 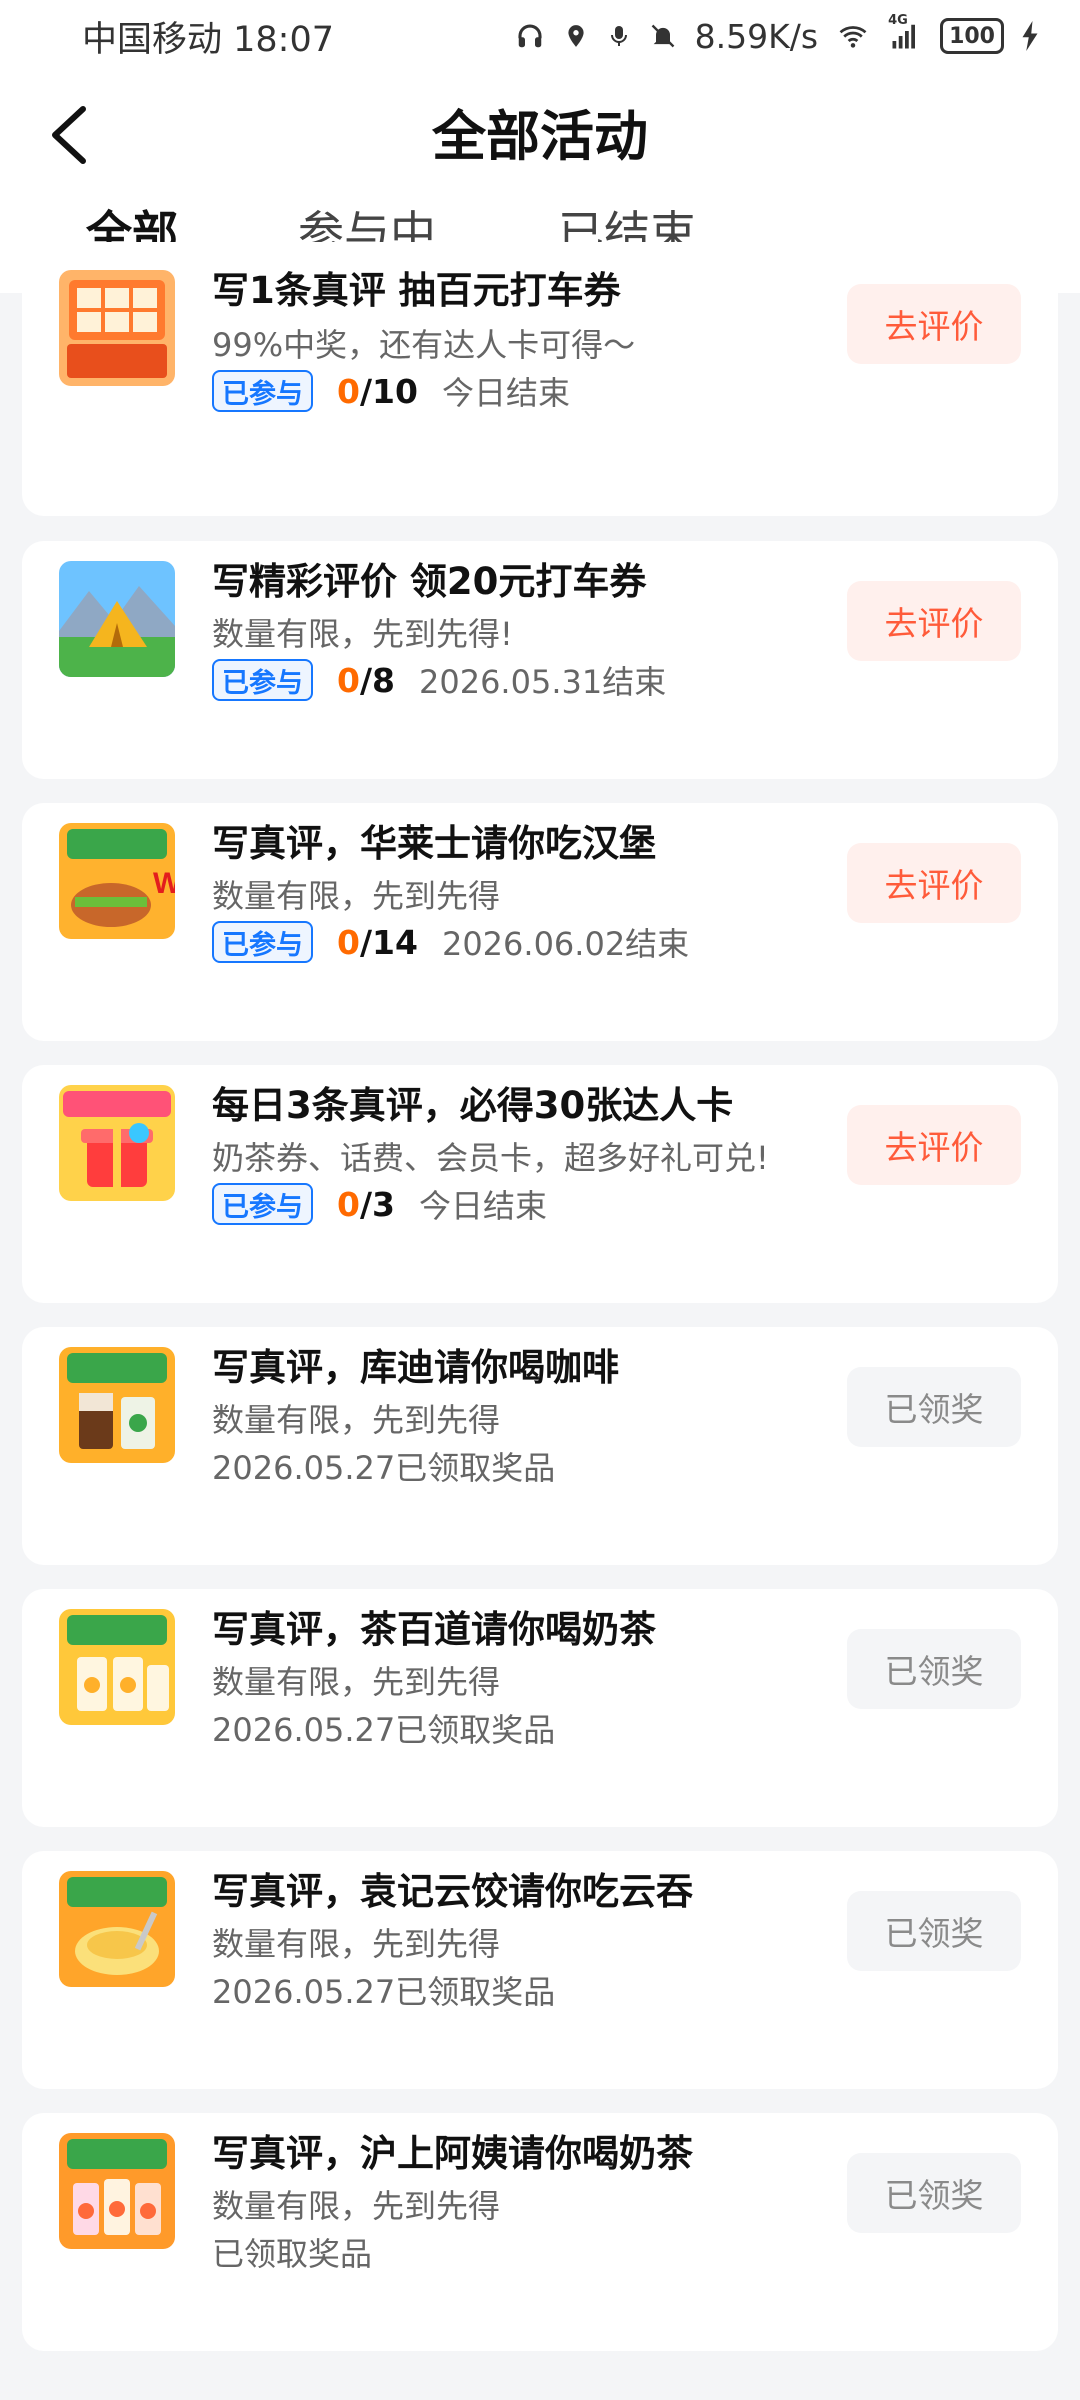 What do you see at coordinates (565, 944) in the screenshot?
I see `end-date: 2026.06.02结束` at bounding box center [565, 944].